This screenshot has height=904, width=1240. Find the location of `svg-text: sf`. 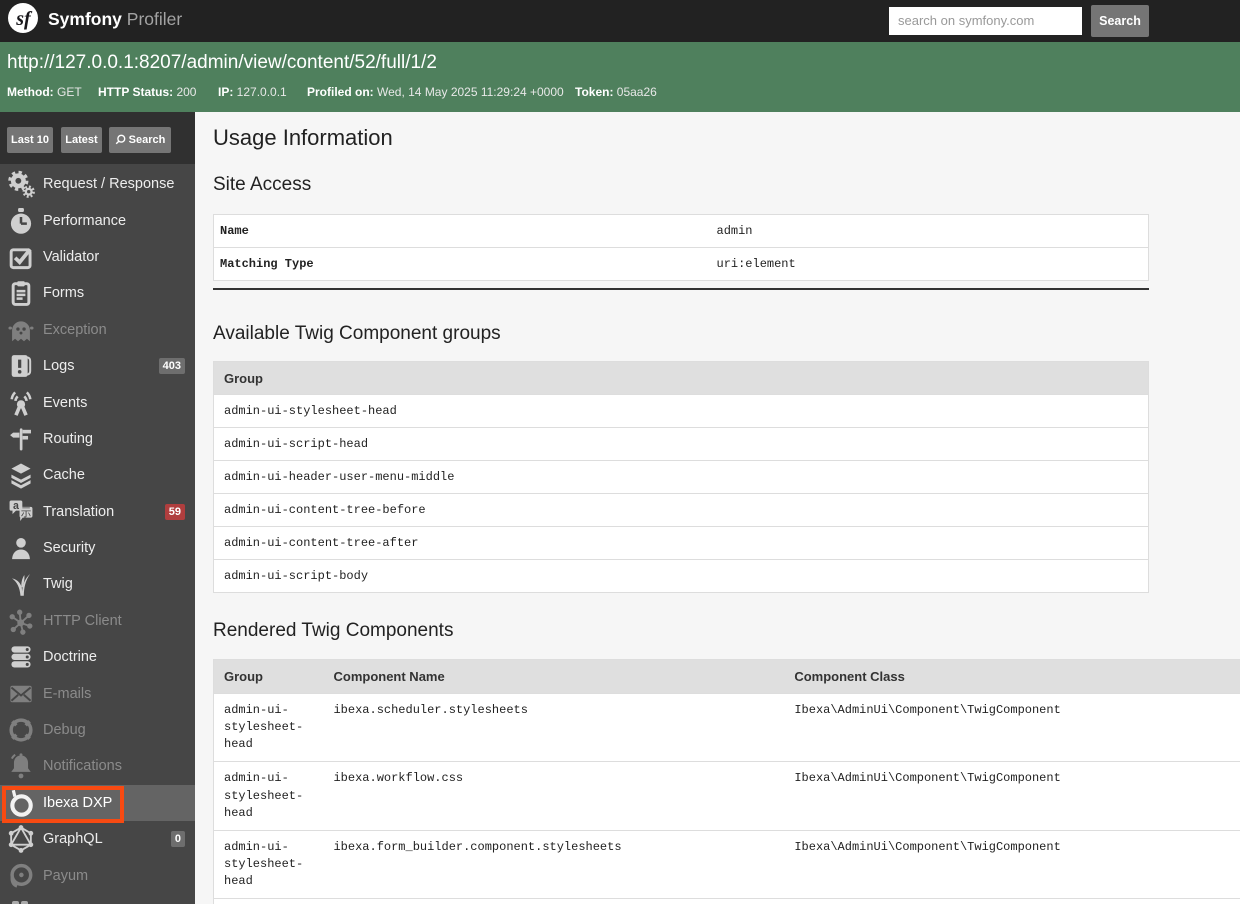

svg-text: sf is located at coordinates (24, 19).